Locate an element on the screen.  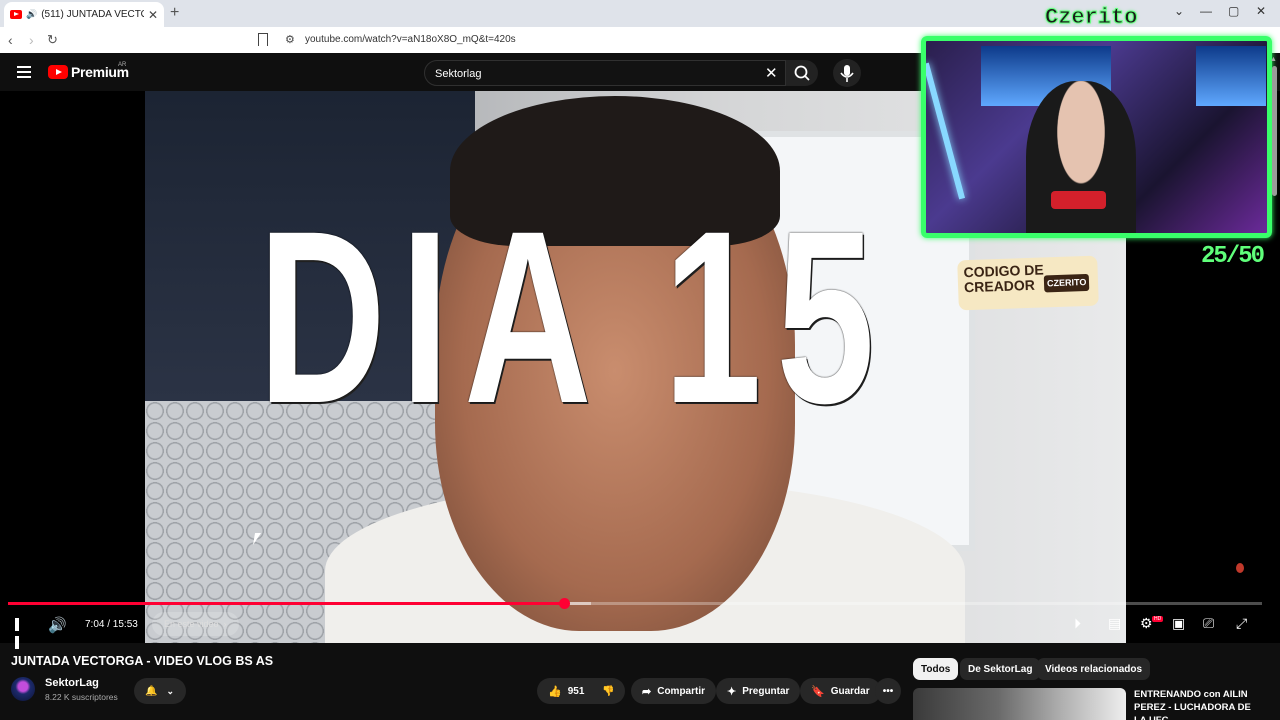
pause-button is located at coordinates (21, 633).